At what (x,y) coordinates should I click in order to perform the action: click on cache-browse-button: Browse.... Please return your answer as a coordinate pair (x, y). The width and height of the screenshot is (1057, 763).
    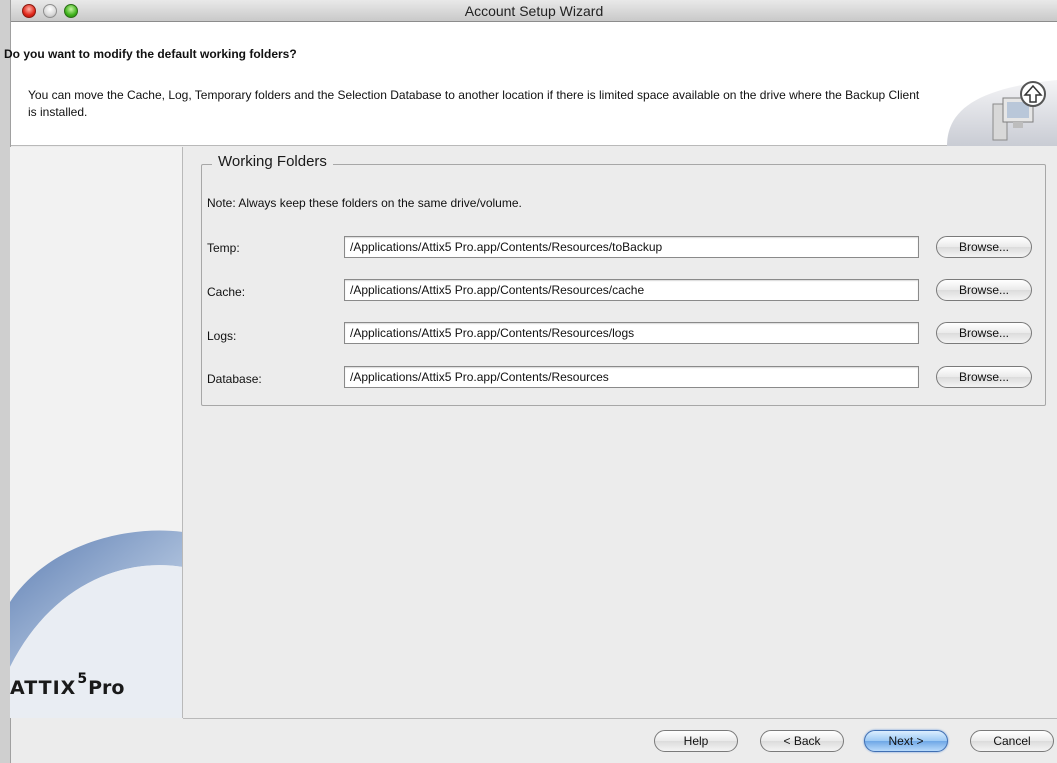
    Looking at the image, I should click on (984, 290).